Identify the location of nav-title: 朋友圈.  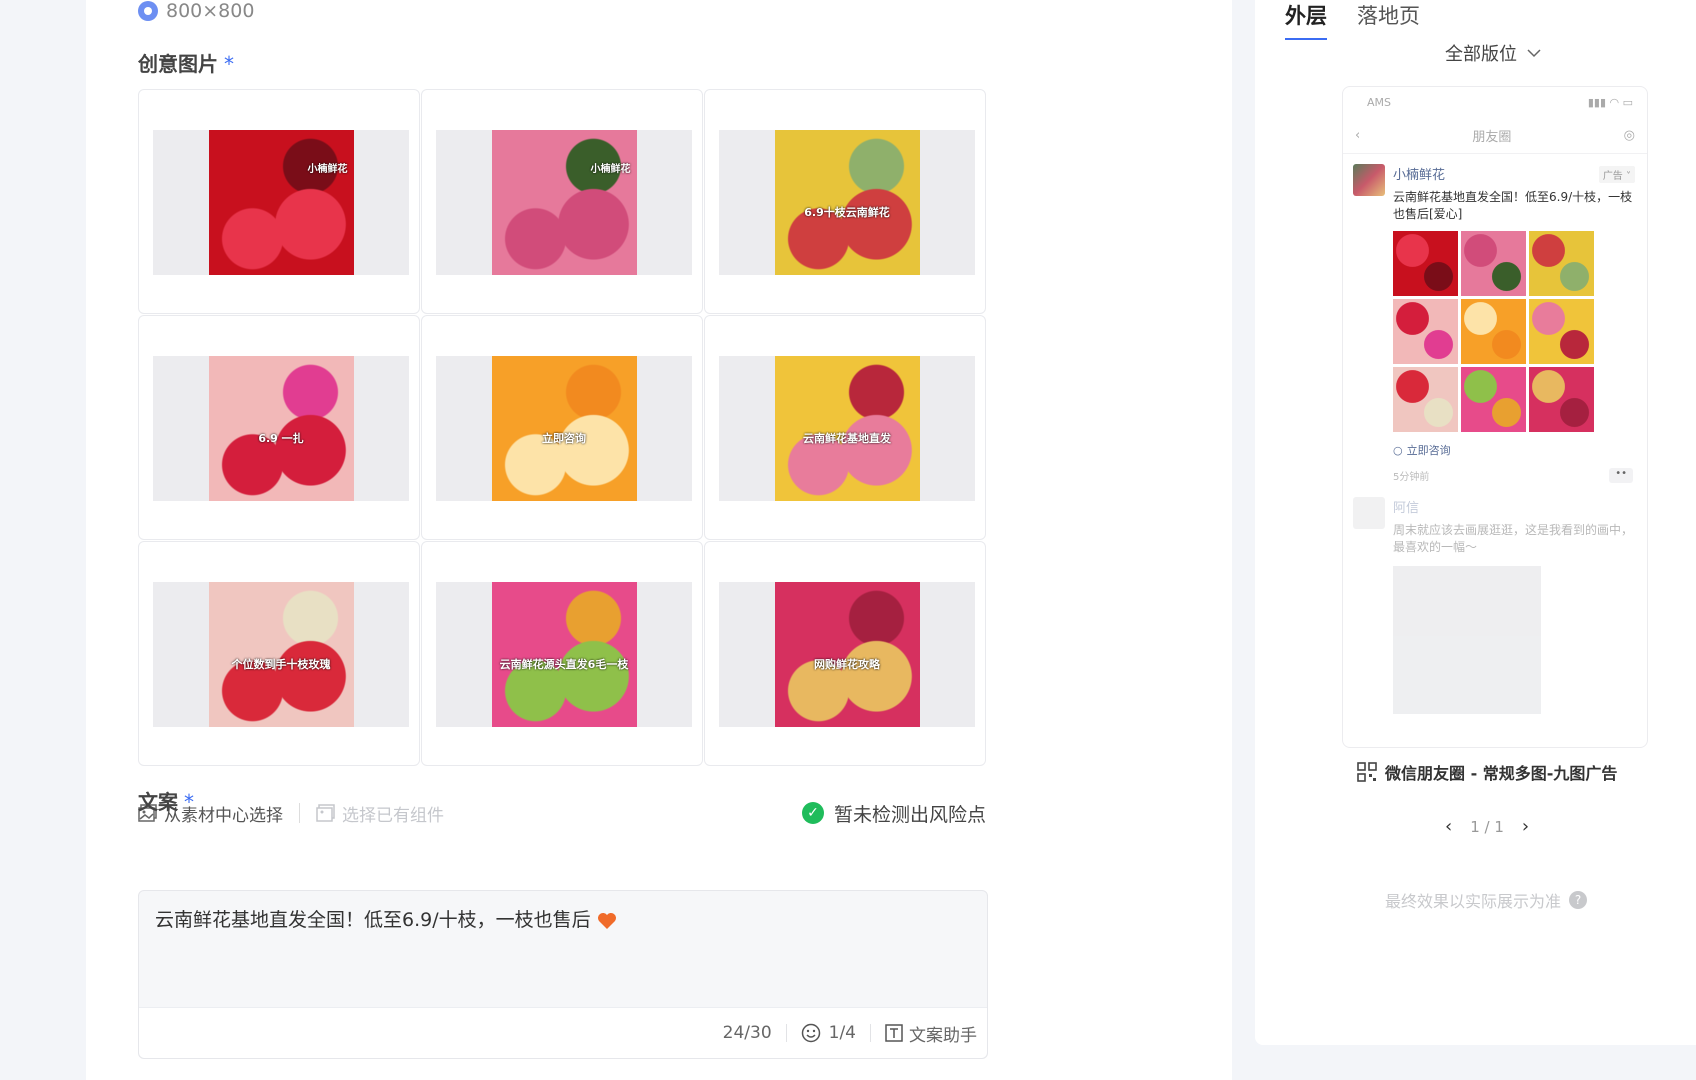
(1492, 137).